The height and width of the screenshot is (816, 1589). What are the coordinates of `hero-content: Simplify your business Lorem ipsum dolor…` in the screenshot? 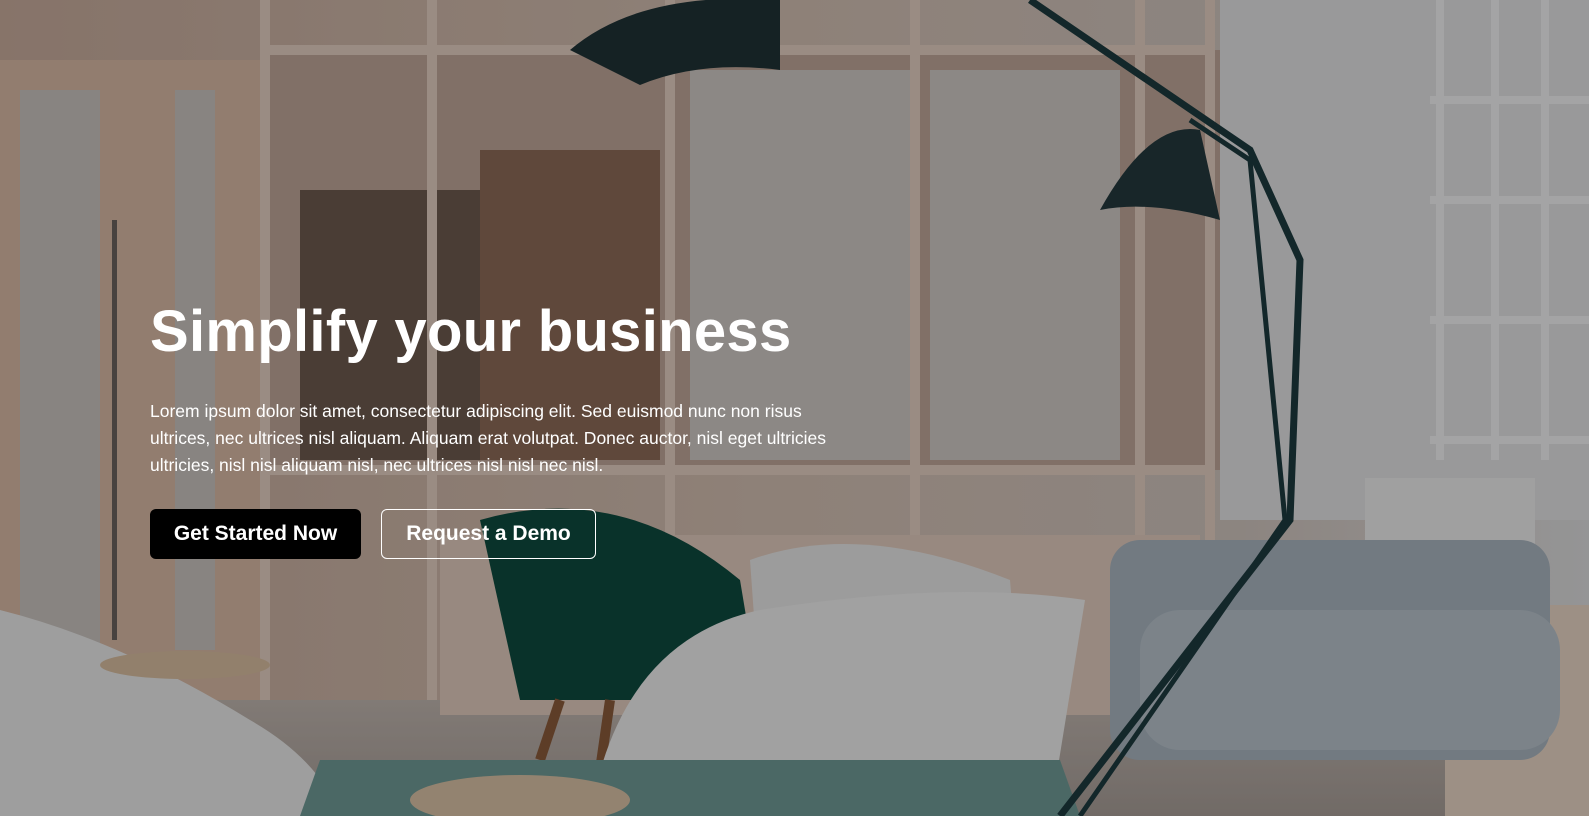 It's located at (500, 427).